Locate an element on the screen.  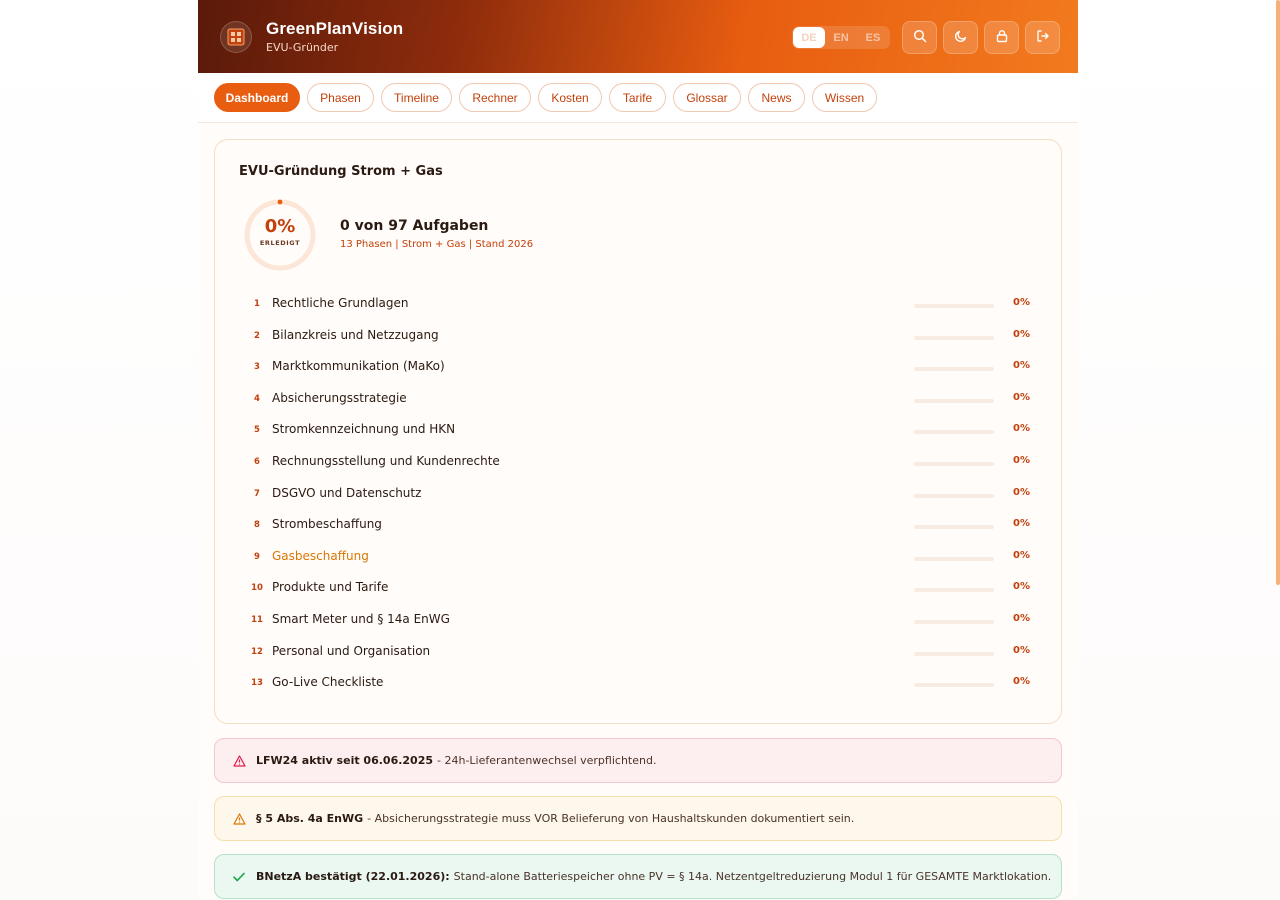
phase-name: Rechtliche Grundlagen is located at coordinates (340, 303).